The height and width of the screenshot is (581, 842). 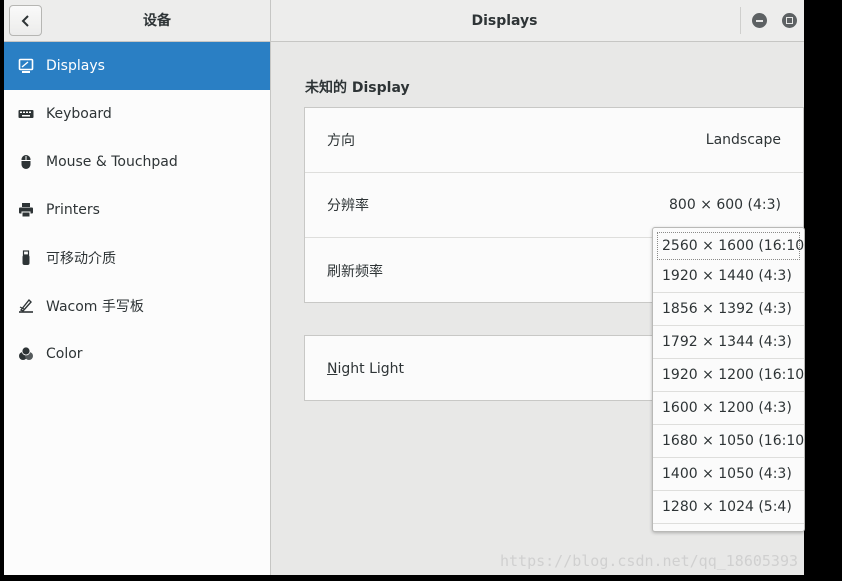 What do you see at coordinates (728, 342) in the screenshot?
I see `resolution-option: 1792 × 1344 (4:3)` at bounding box center [728, 342].